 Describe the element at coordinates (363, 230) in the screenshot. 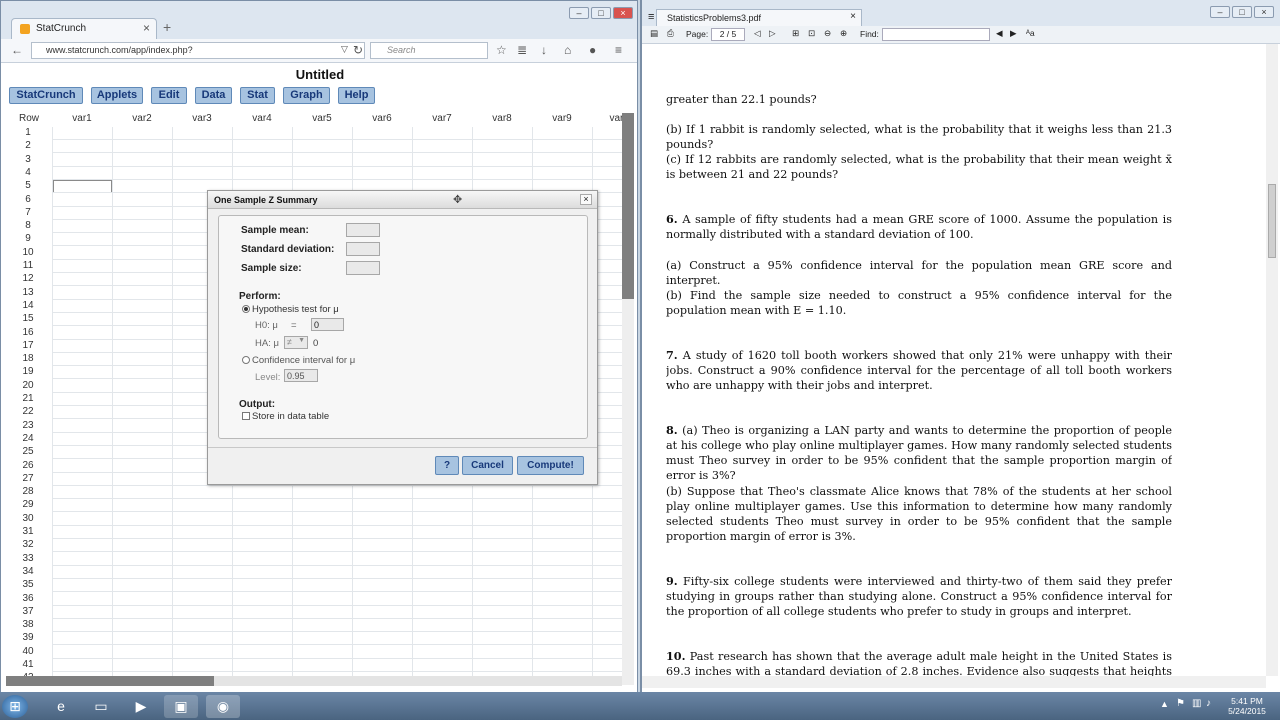

I see `sample-mean-input` at that location.